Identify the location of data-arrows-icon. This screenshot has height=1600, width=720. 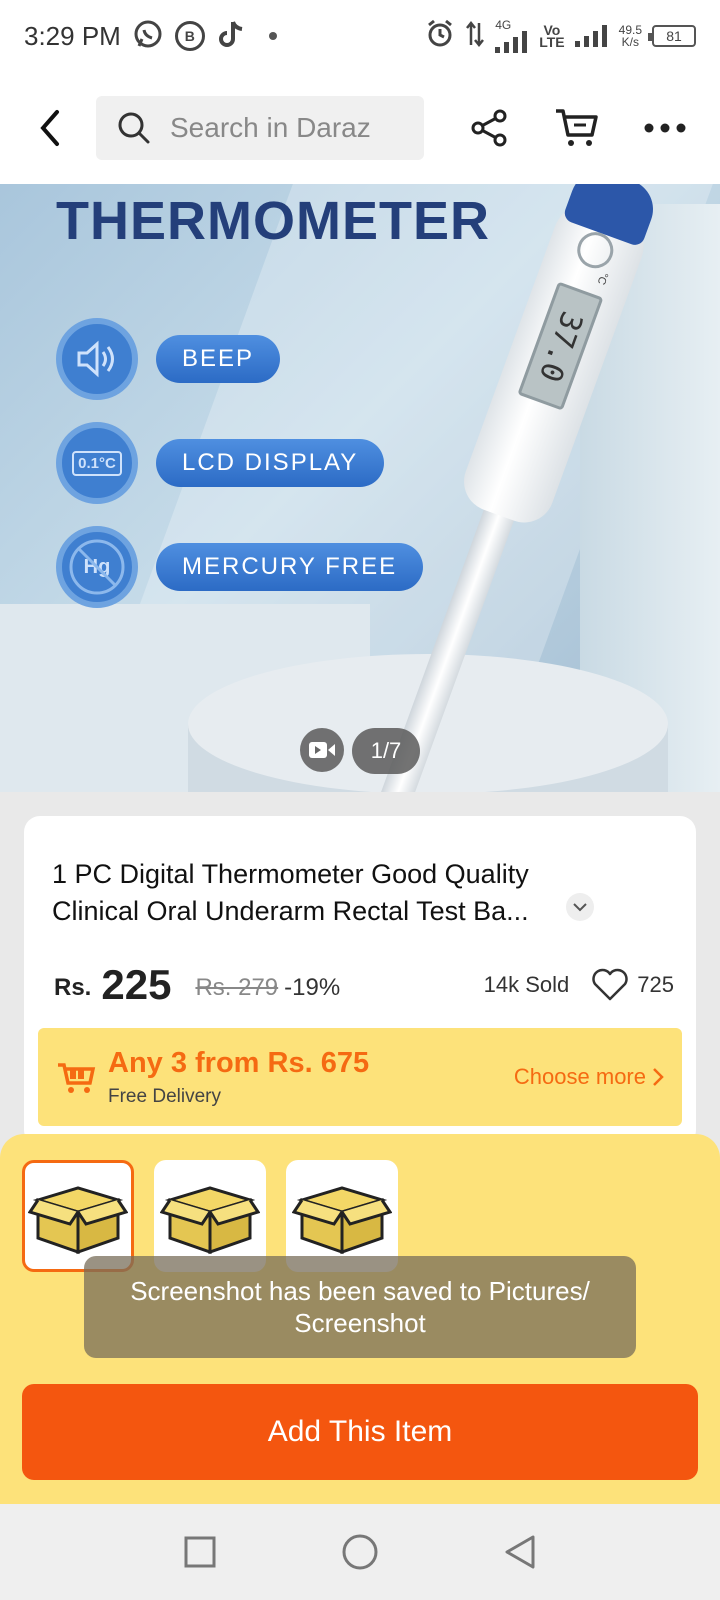
(475, 36).